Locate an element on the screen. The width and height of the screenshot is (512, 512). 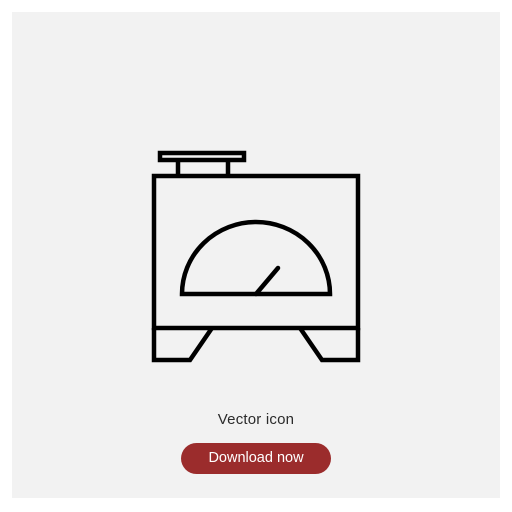
download-now-button: Download now is located at coordinates (256, 458).